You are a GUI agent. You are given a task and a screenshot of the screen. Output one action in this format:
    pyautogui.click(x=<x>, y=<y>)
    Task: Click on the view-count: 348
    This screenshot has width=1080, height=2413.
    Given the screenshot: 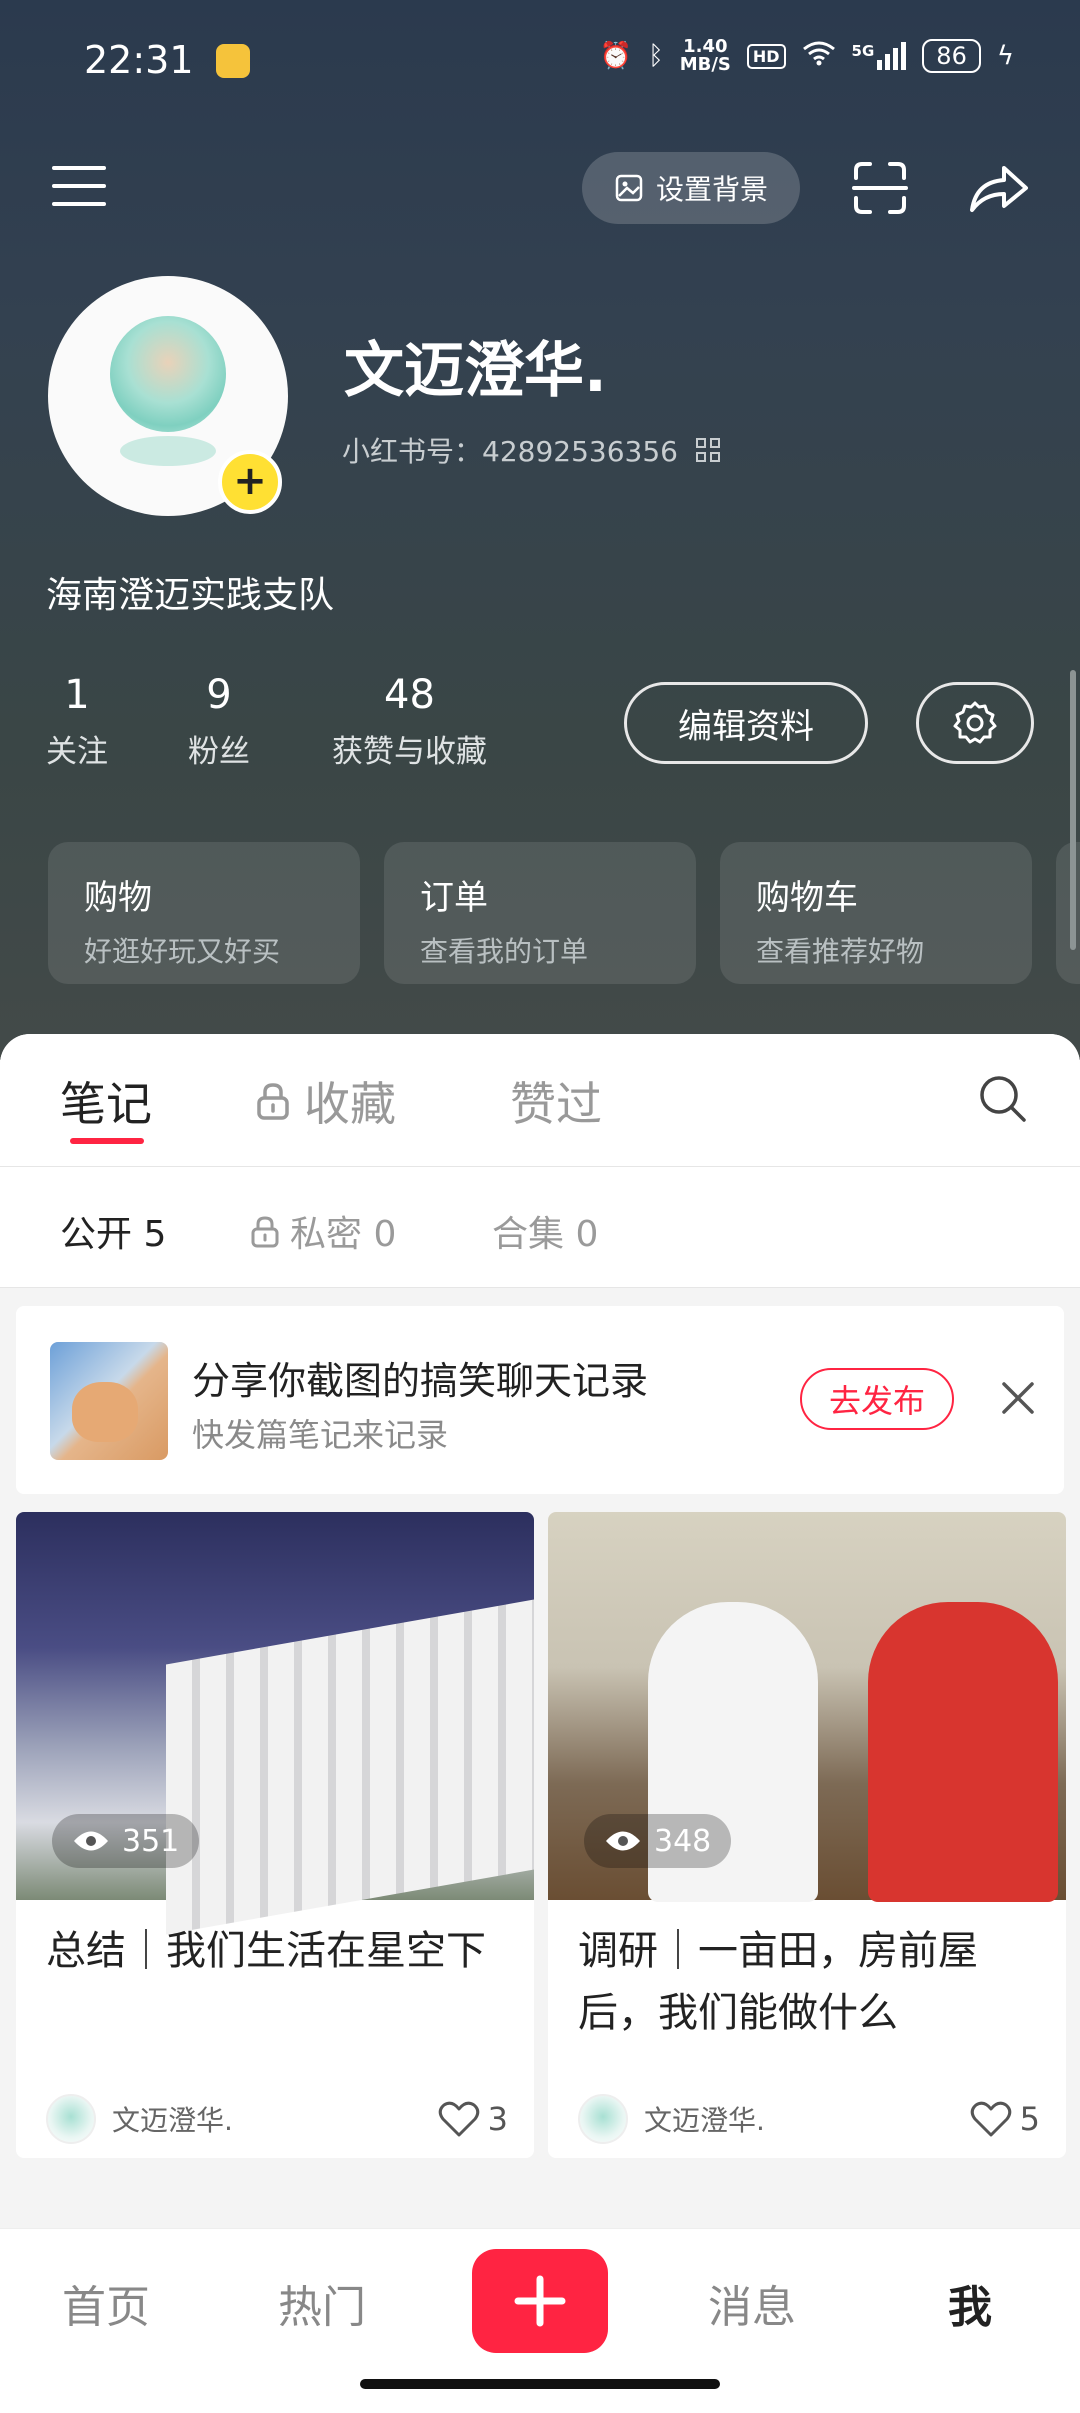 What is the action you would take?
    pyautogui.click(x=658, y=1841)
    